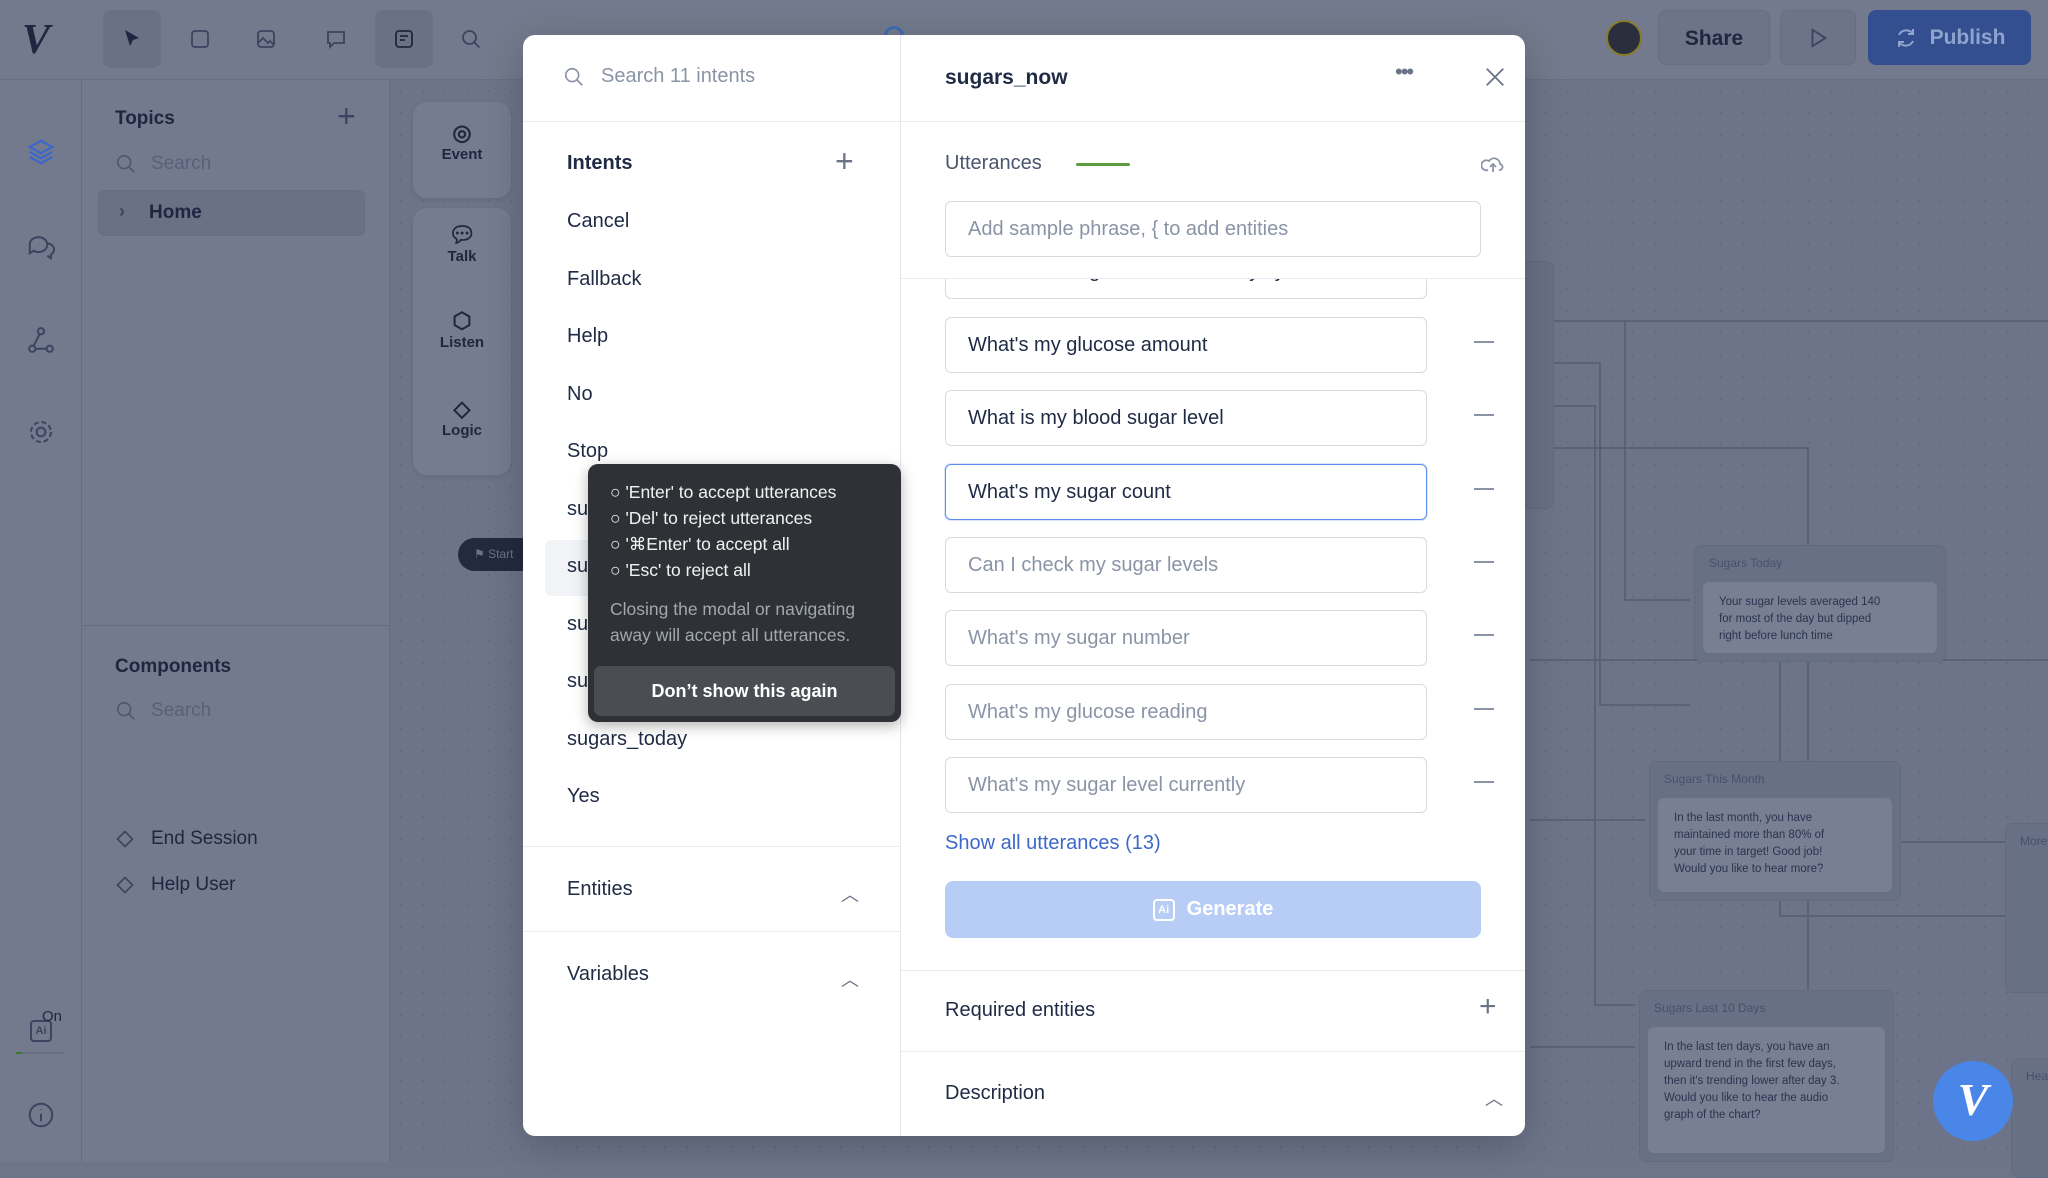 This screenshot has width=2048, height=1178. Describe the element at coordinates (700, 544) in the screenshot. I see `tooltip-line: ○ '⌘Enter' to accept all` at that location.